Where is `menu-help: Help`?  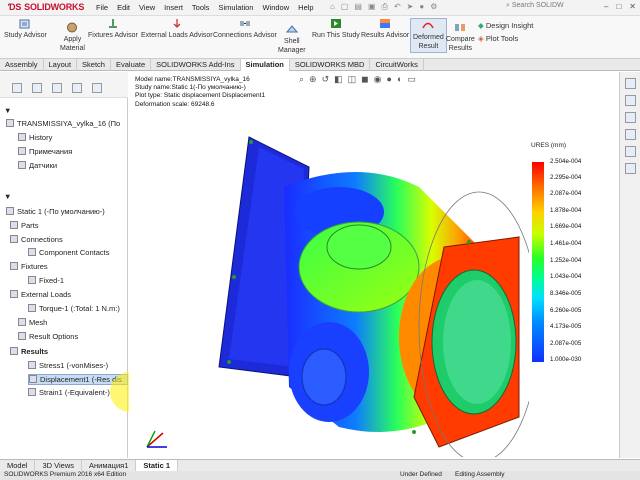 menu-help: Help is located at coordinates (305, 7).